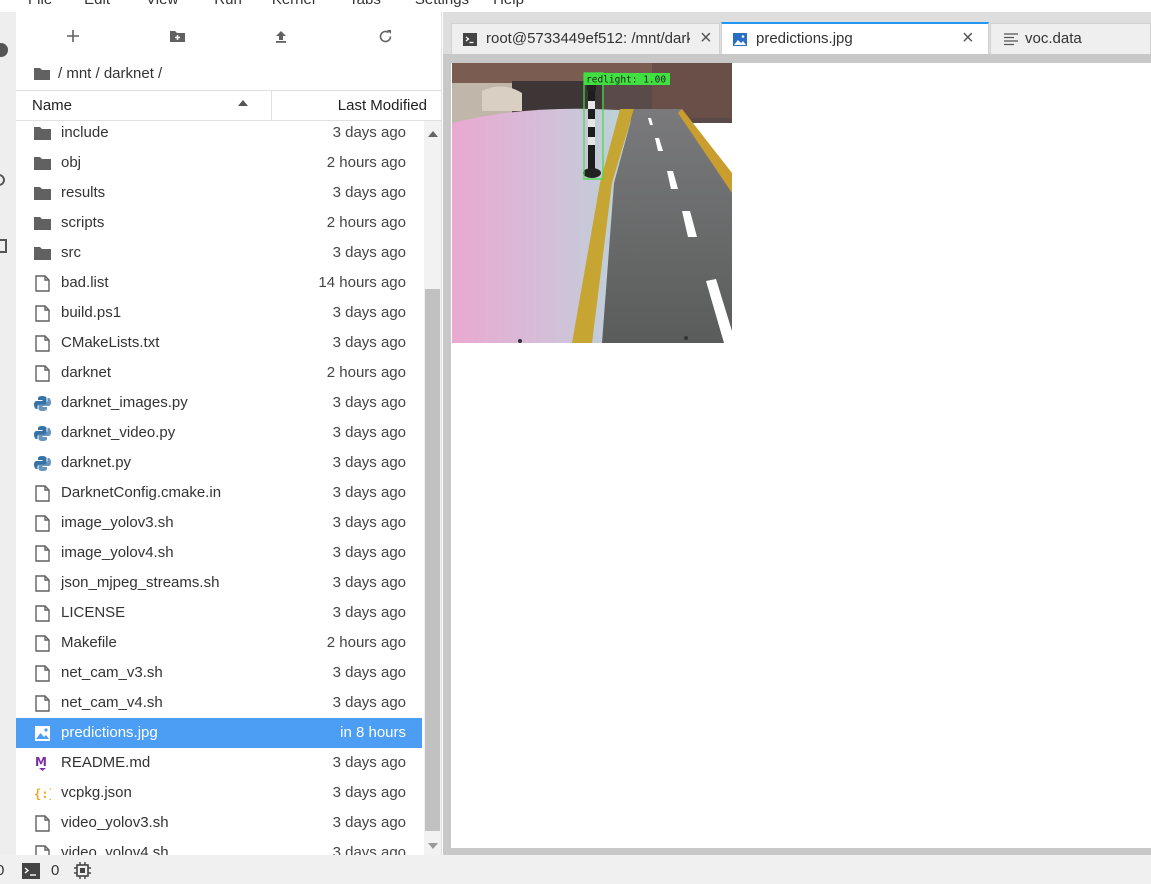  I want to click on menu-kernel: Kernel, so click(293, 6).